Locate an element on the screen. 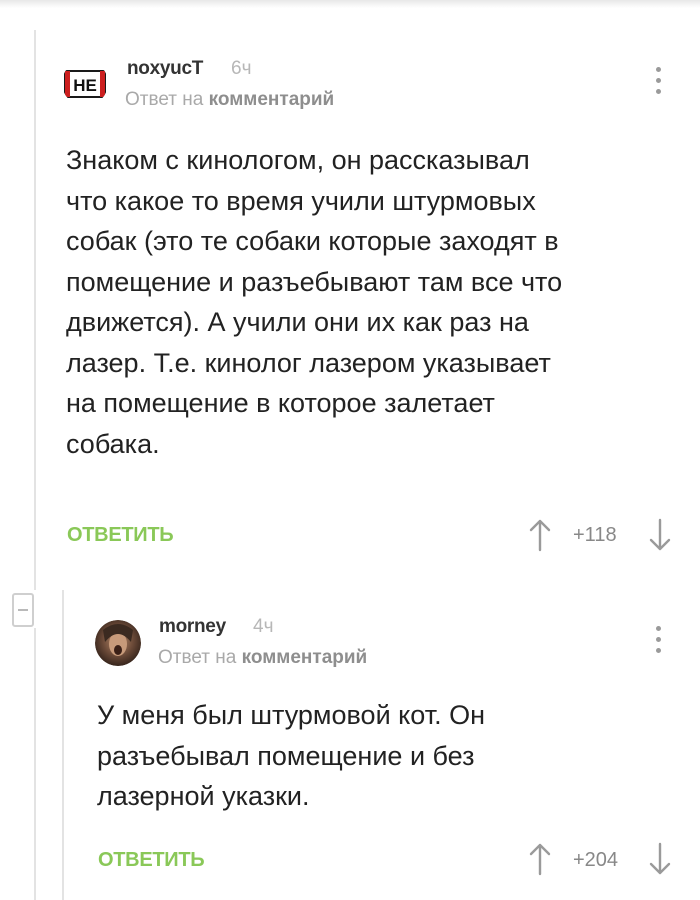 This screenshot has height=900, width=700. reply-prefix: Ответ на is located at coordinates (197, 657).